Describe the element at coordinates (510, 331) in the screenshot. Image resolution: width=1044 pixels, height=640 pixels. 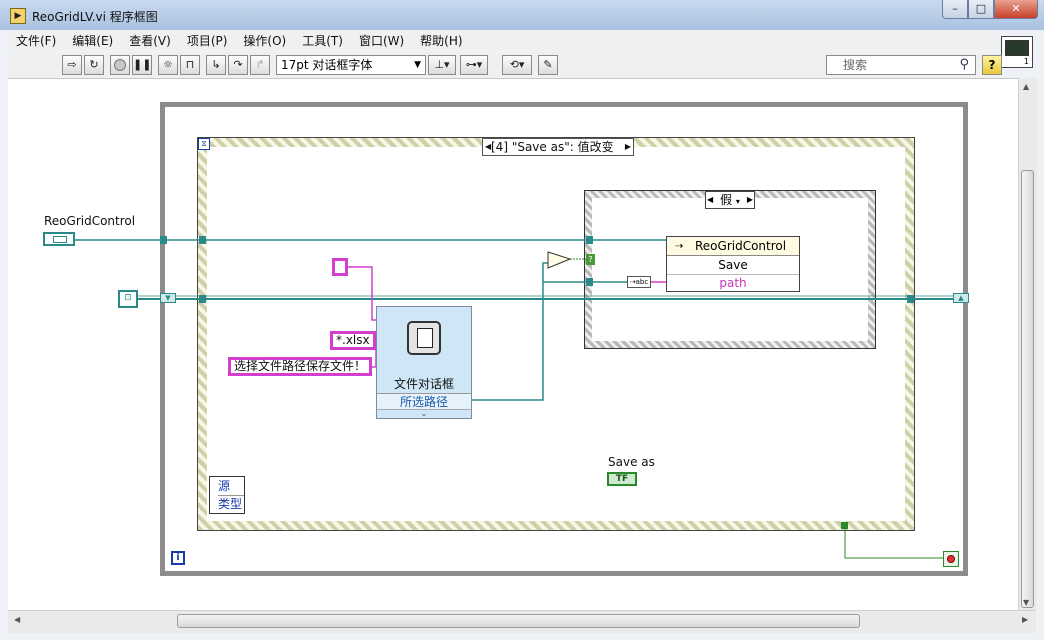
I see `selected-path-wire` at that location.